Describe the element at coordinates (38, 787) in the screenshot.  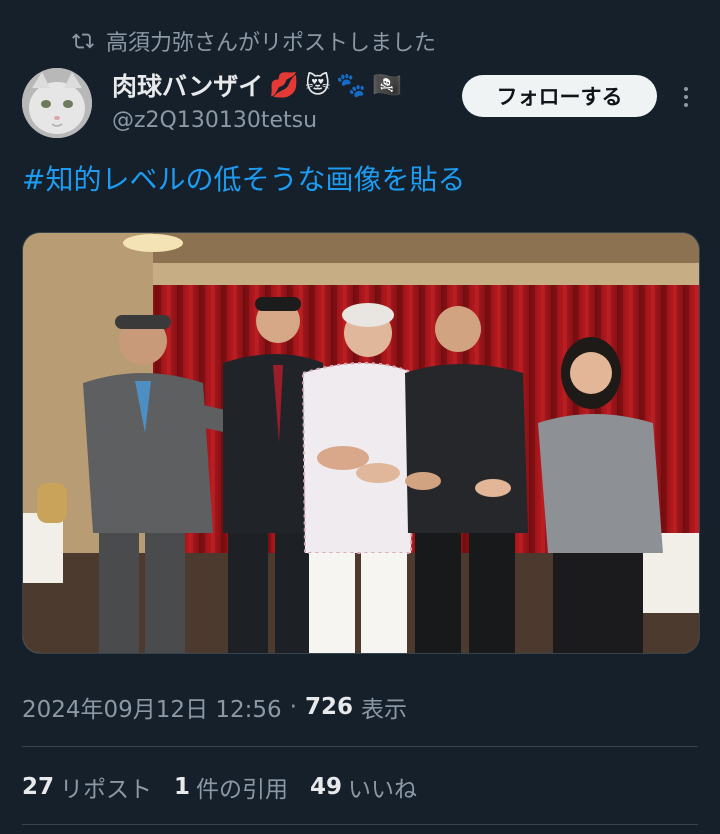
I see `repost-count: 27` at that location.